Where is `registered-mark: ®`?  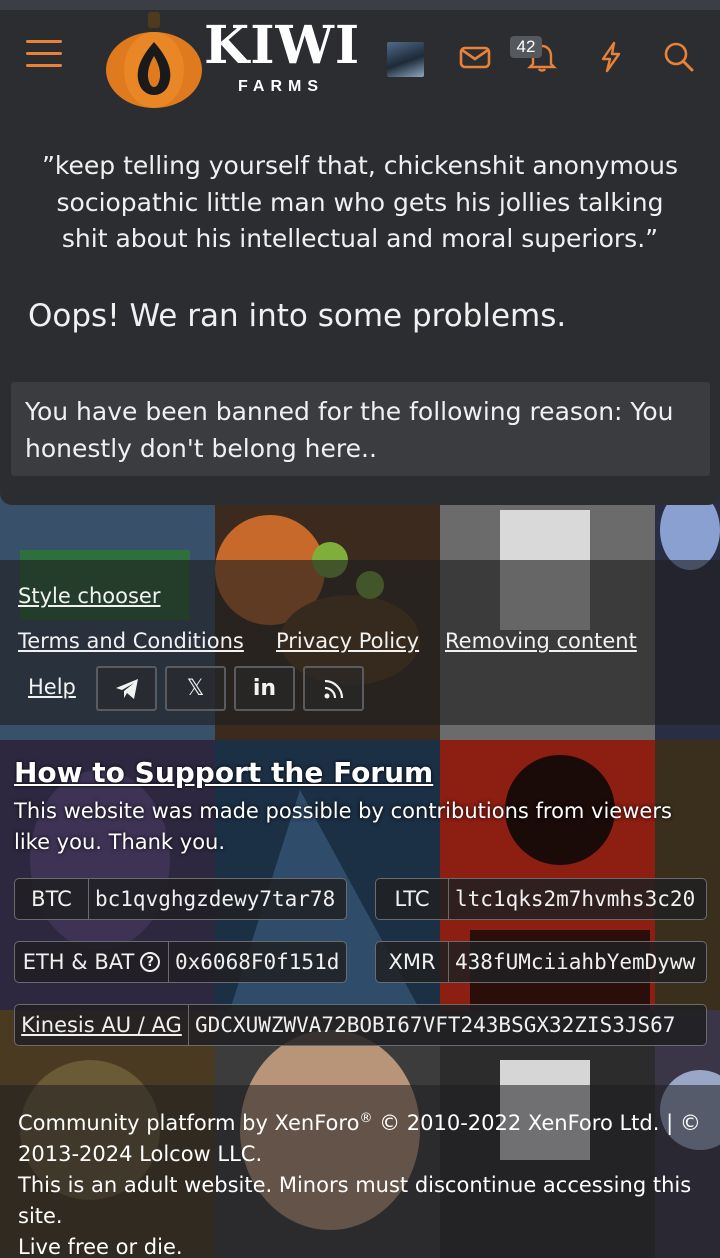
registered-mark: ® is located at coordinates (366, 1118).